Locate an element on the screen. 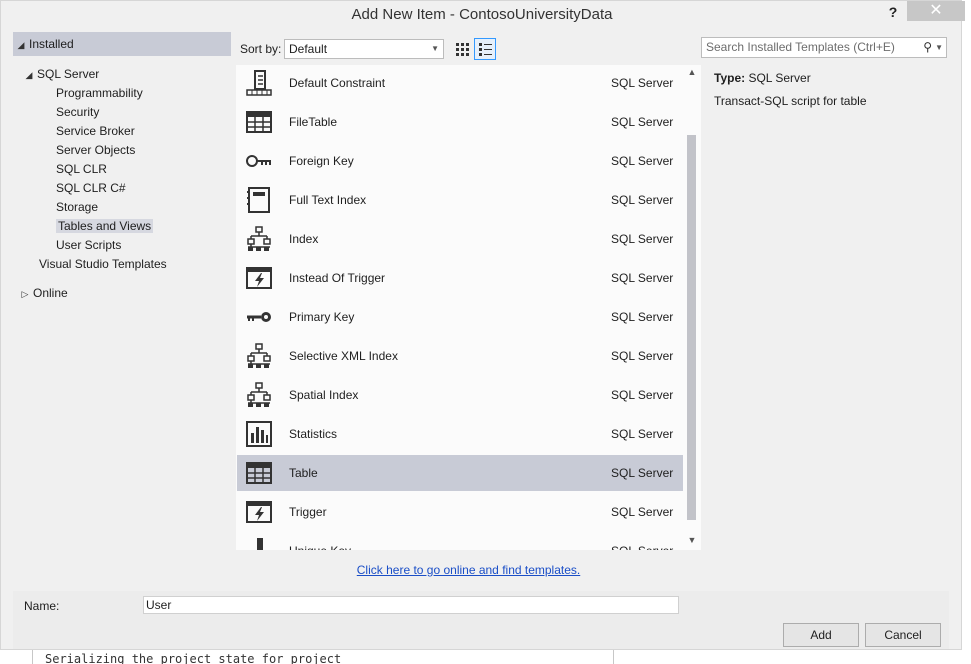 This screenshot has width=971, height=664. tree-node-label: User Scripts is located at coordinates (89, 245).